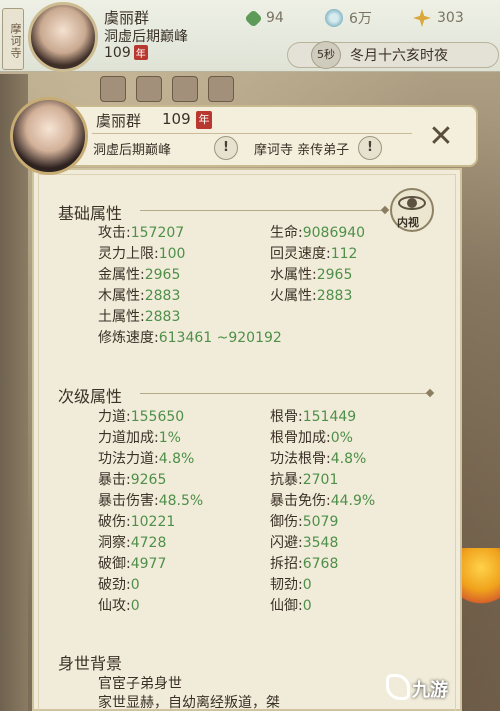 This screenshot has width=500, height=711. I want to click on resource-gold: 303, so click(438, 18).